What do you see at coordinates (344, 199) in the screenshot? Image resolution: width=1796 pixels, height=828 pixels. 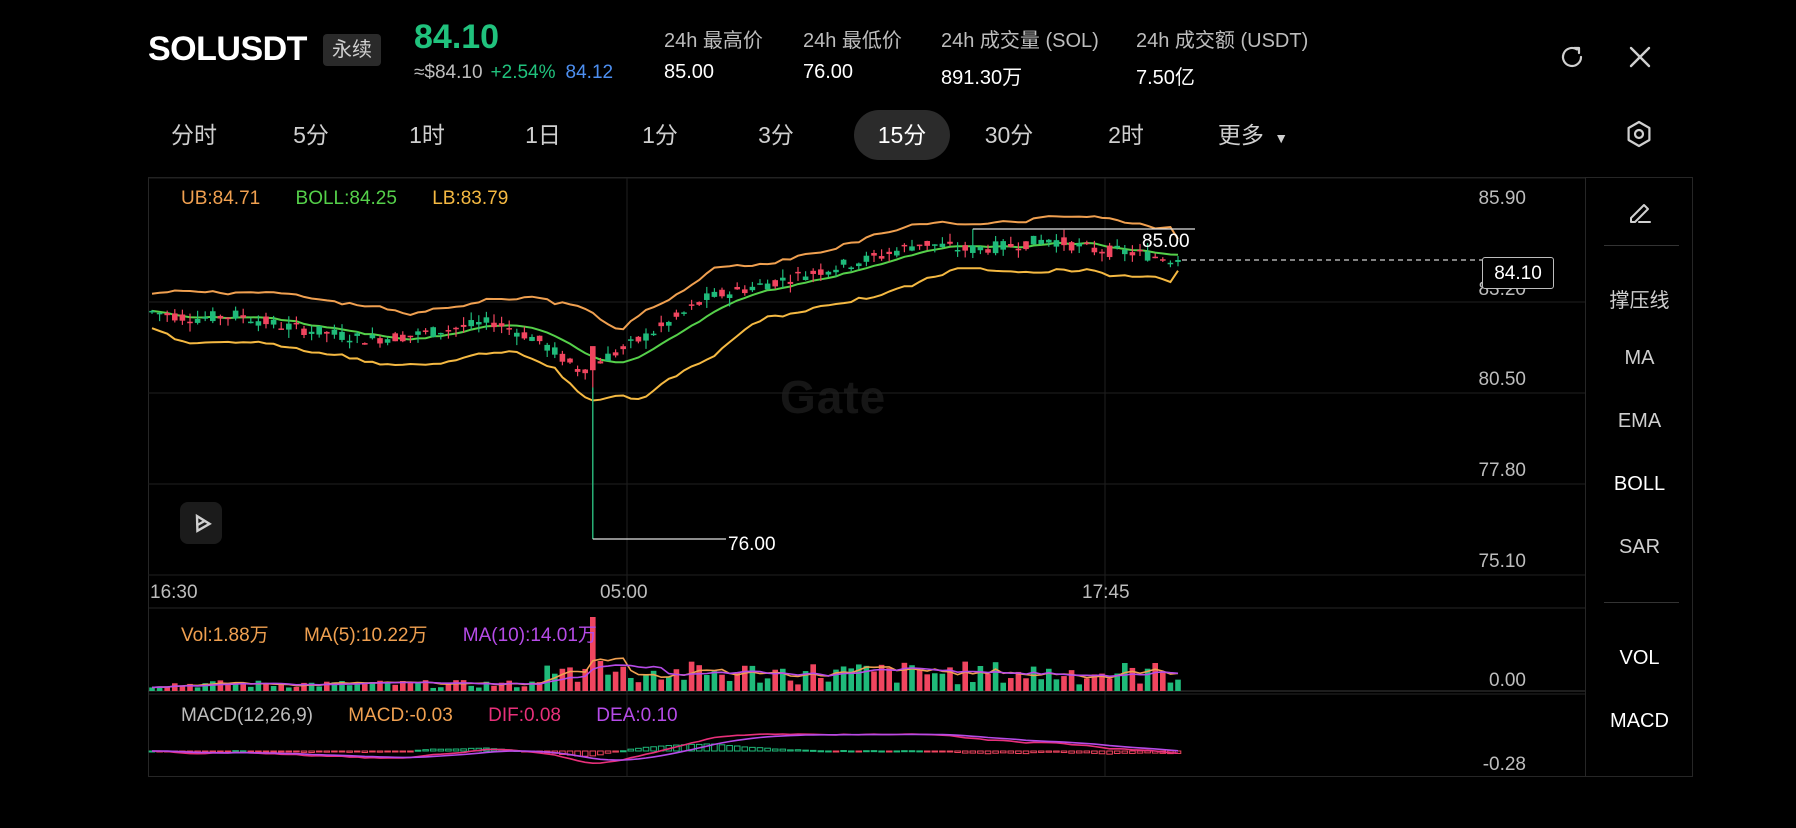 I see `main-legend: UB:84.71 BOLL:84.25 LB:83.79` at bounding box center [344, 199].